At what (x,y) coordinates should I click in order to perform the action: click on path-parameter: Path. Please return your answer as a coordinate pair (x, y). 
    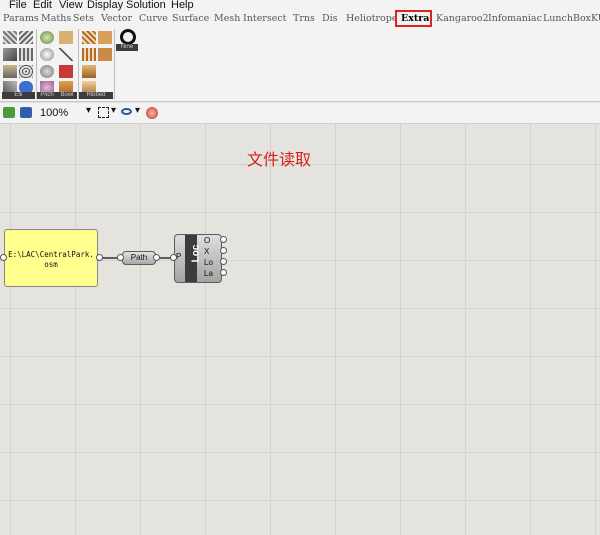
    Looking at the image, I should click on (139, 258).